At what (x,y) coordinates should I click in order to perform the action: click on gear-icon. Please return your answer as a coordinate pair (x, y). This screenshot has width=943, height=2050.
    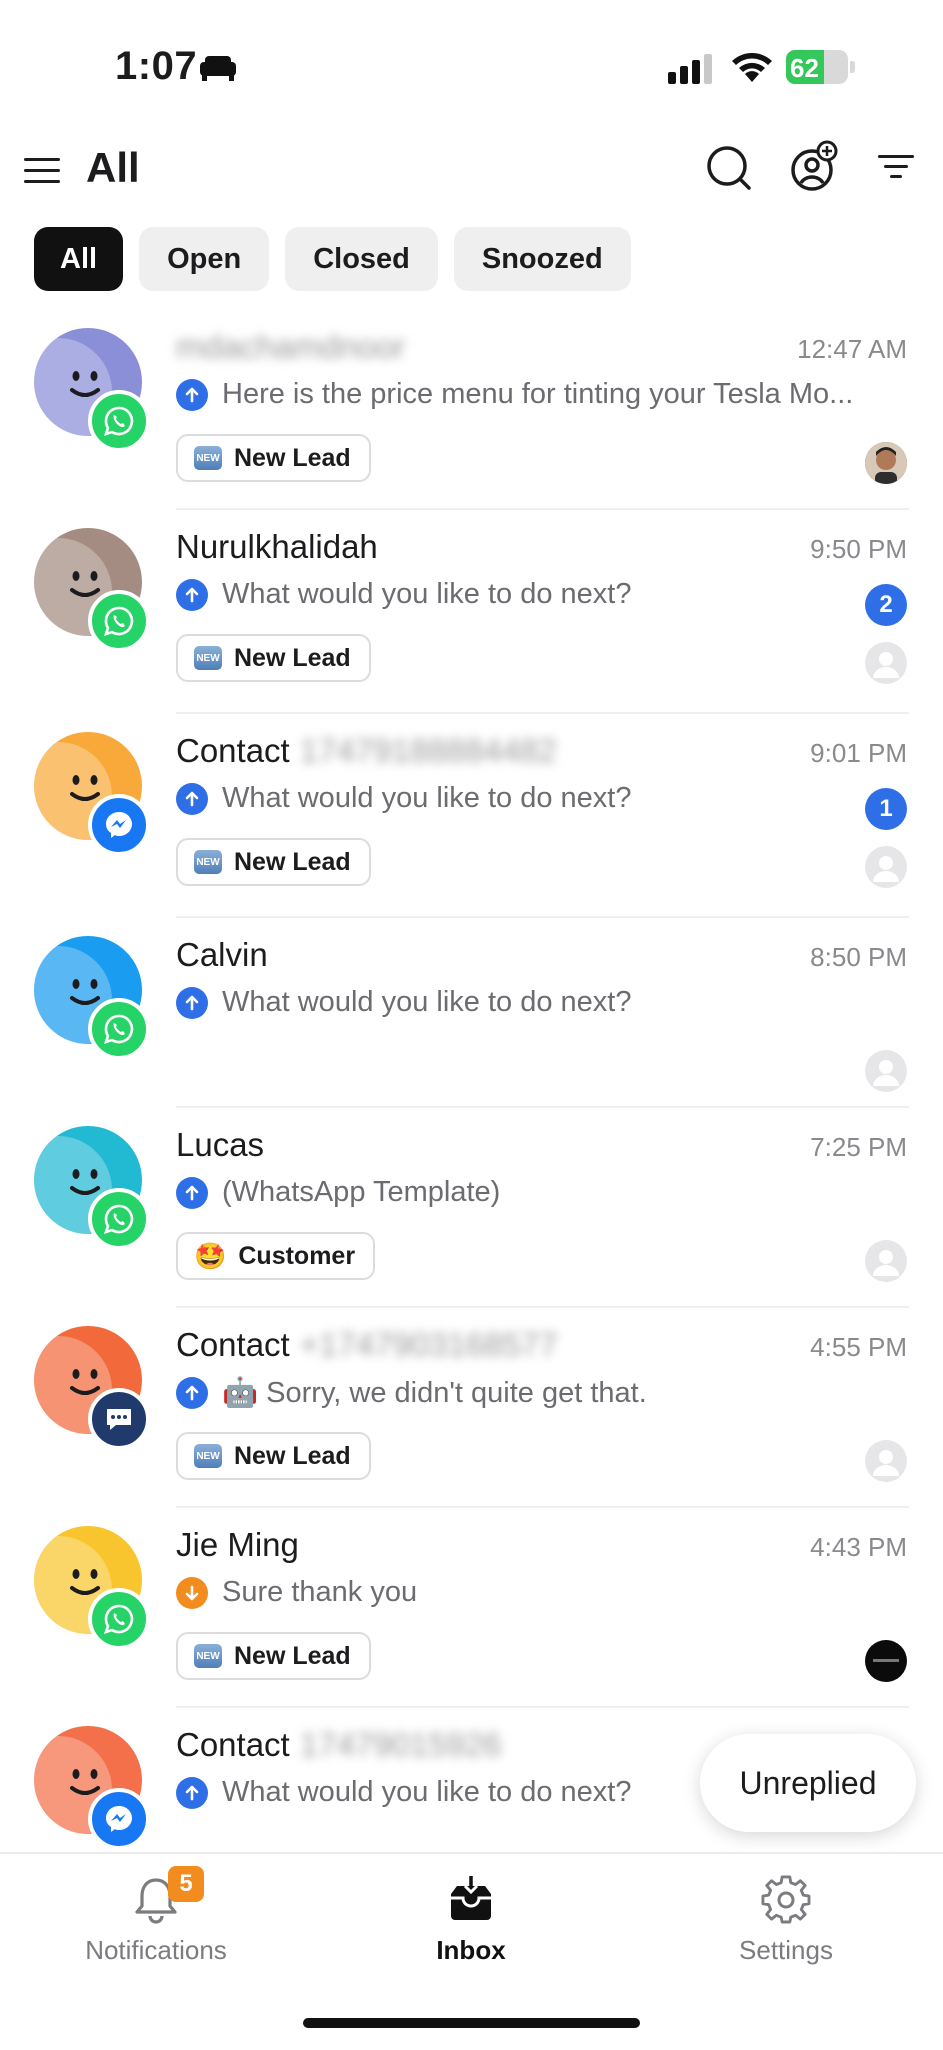
    Looking at the image, I should click on (786, 1899).